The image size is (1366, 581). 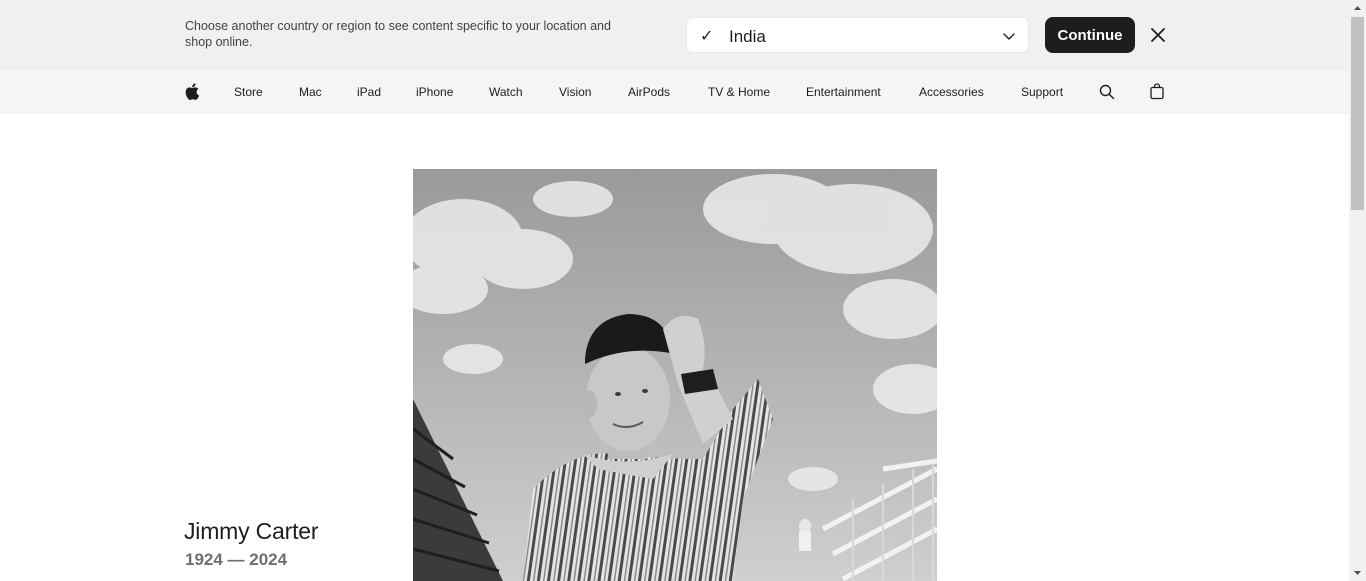 I want to click on apple-logo-icon, so click(x=192, y=91).